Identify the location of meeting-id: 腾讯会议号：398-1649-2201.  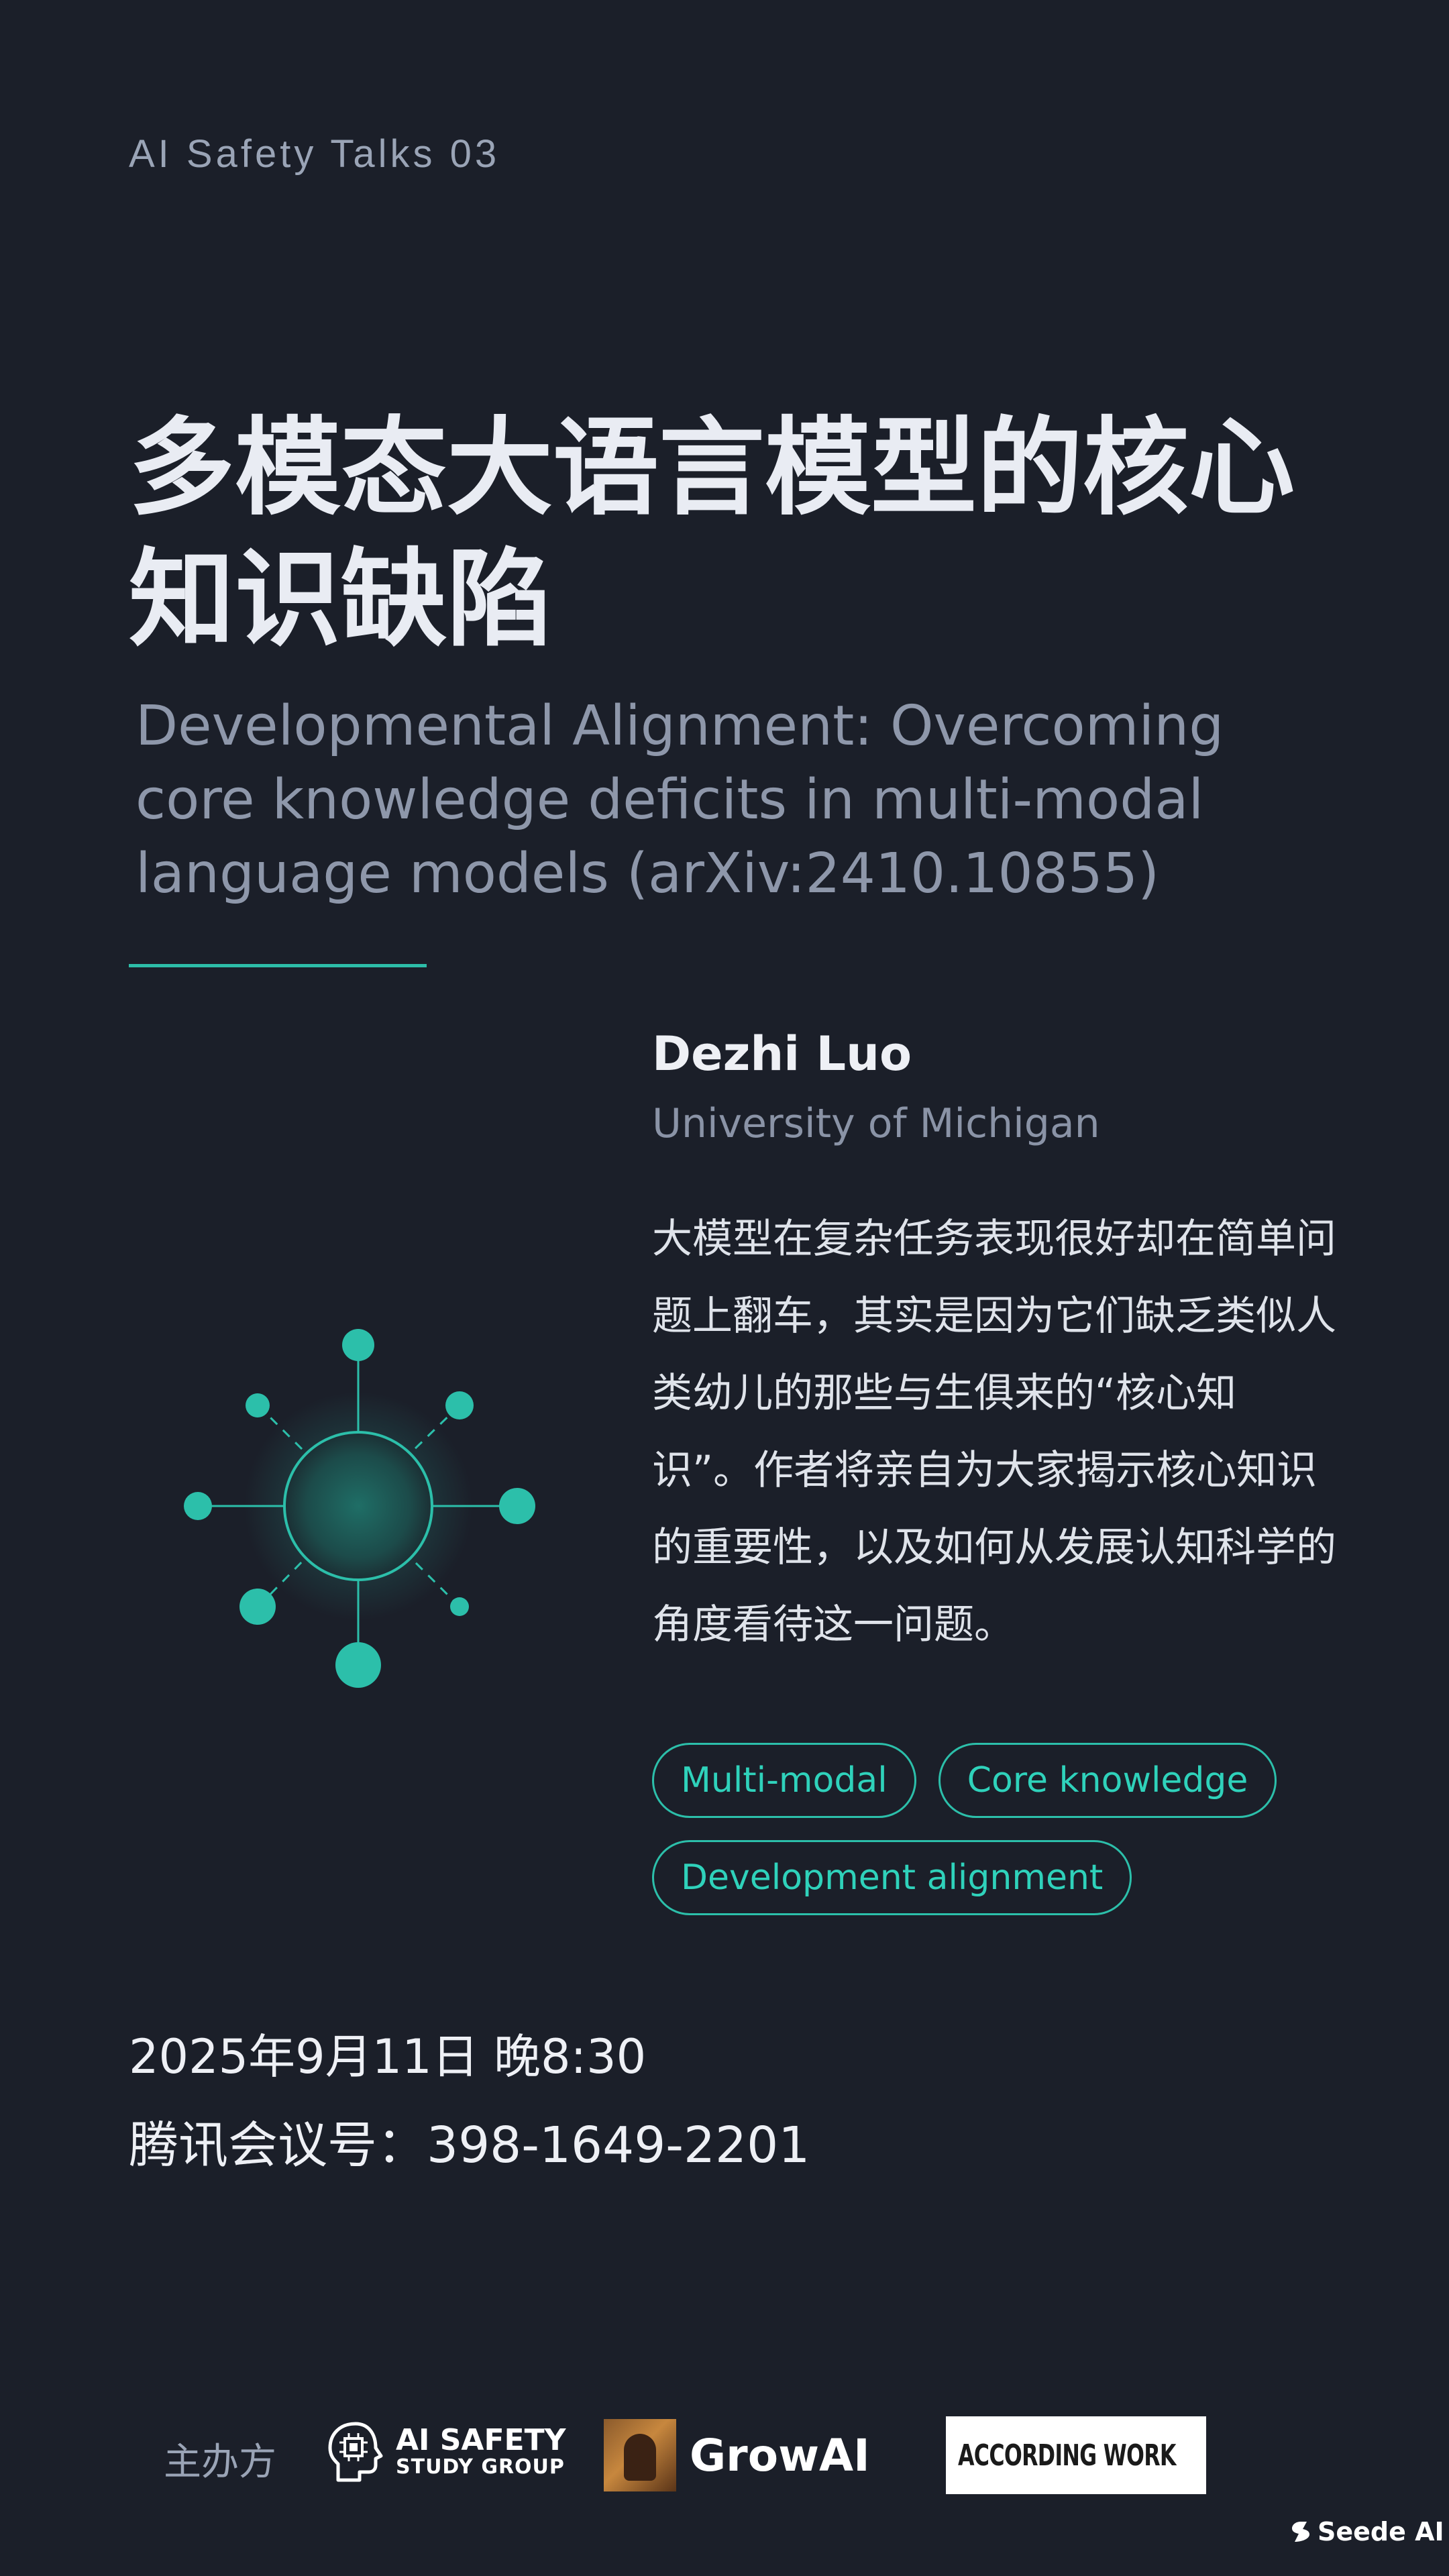
(469, 2145).